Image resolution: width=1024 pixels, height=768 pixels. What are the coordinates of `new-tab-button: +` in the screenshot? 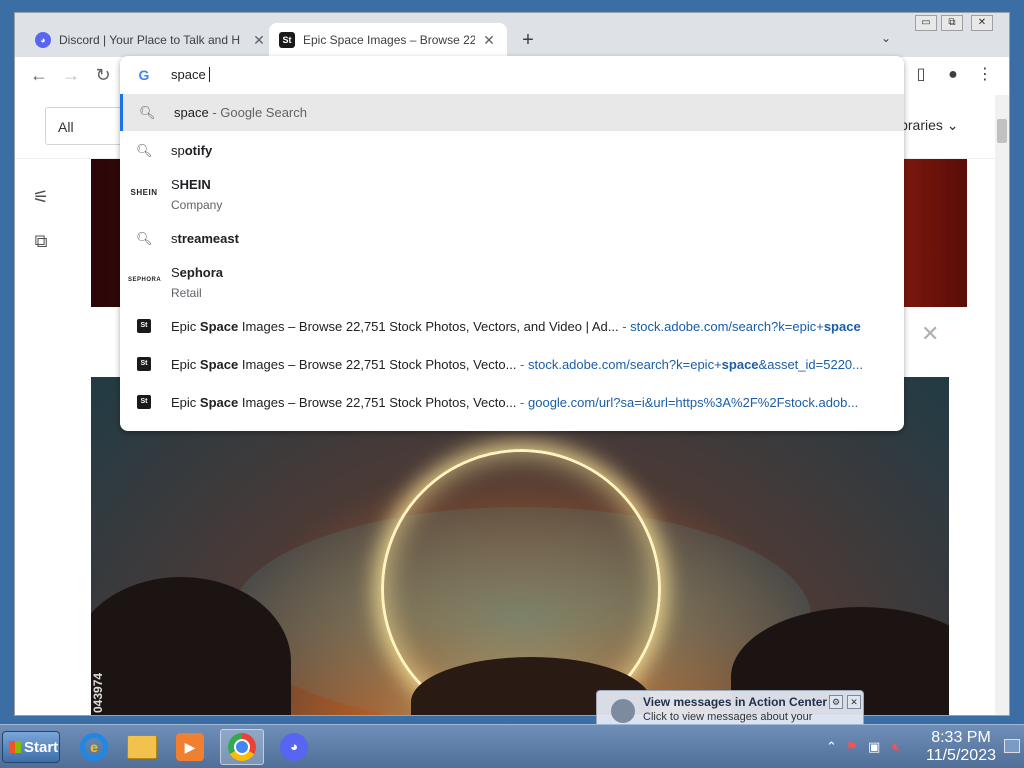 It's located at (528, 41).